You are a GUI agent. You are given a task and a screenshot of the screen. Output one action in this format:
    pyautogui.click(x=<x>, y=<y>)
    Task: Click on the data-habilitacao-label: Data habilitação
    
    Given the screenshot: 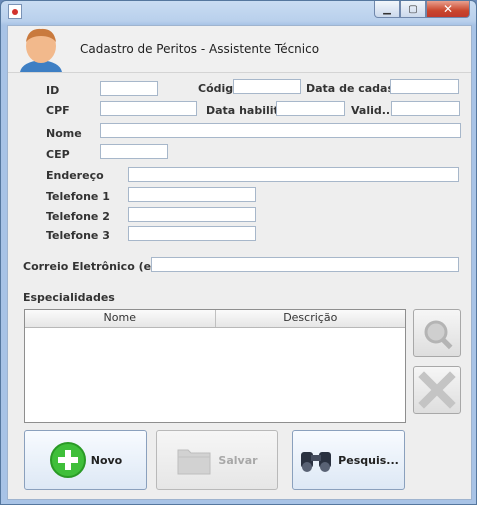 What is the action you would take?
    pyautogui.click(x=241, y=110)
    